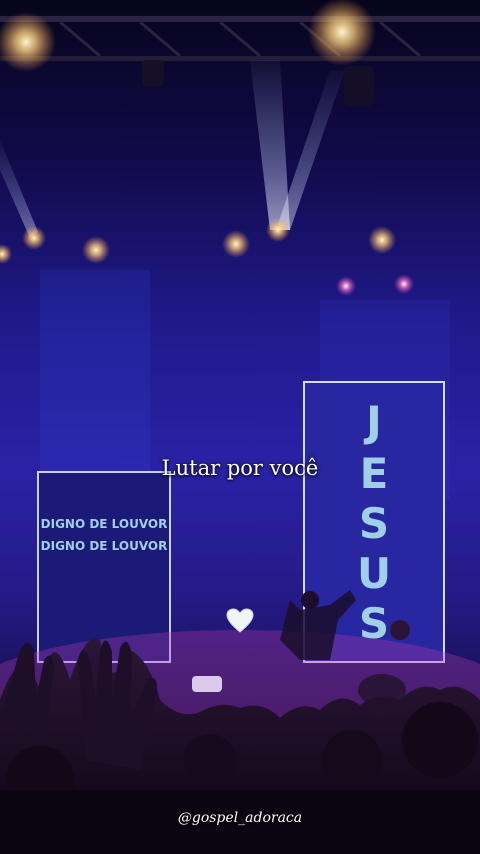  What do you see at coordinates (240, 58) in the screenshot?
I see `lighting-truss-lower` at bounding box center [240, 58].